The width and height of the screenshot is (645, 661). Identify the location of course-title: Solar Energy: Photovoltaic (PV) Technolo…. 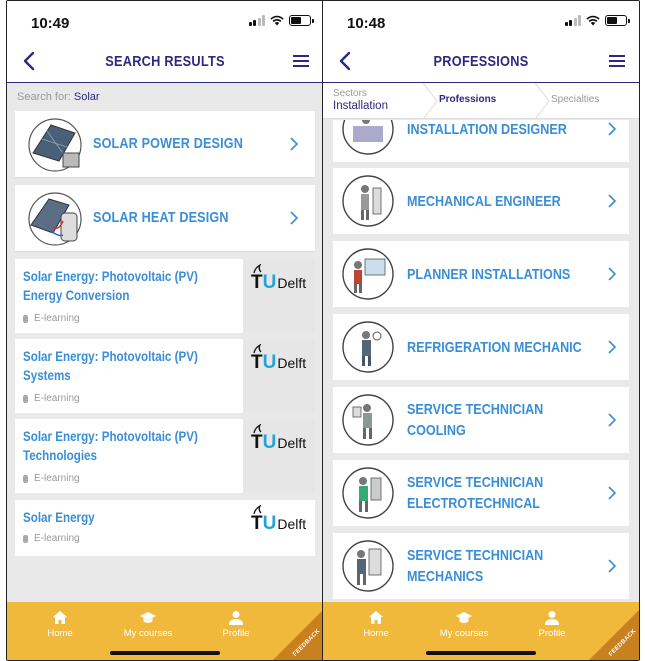
(110, 446).